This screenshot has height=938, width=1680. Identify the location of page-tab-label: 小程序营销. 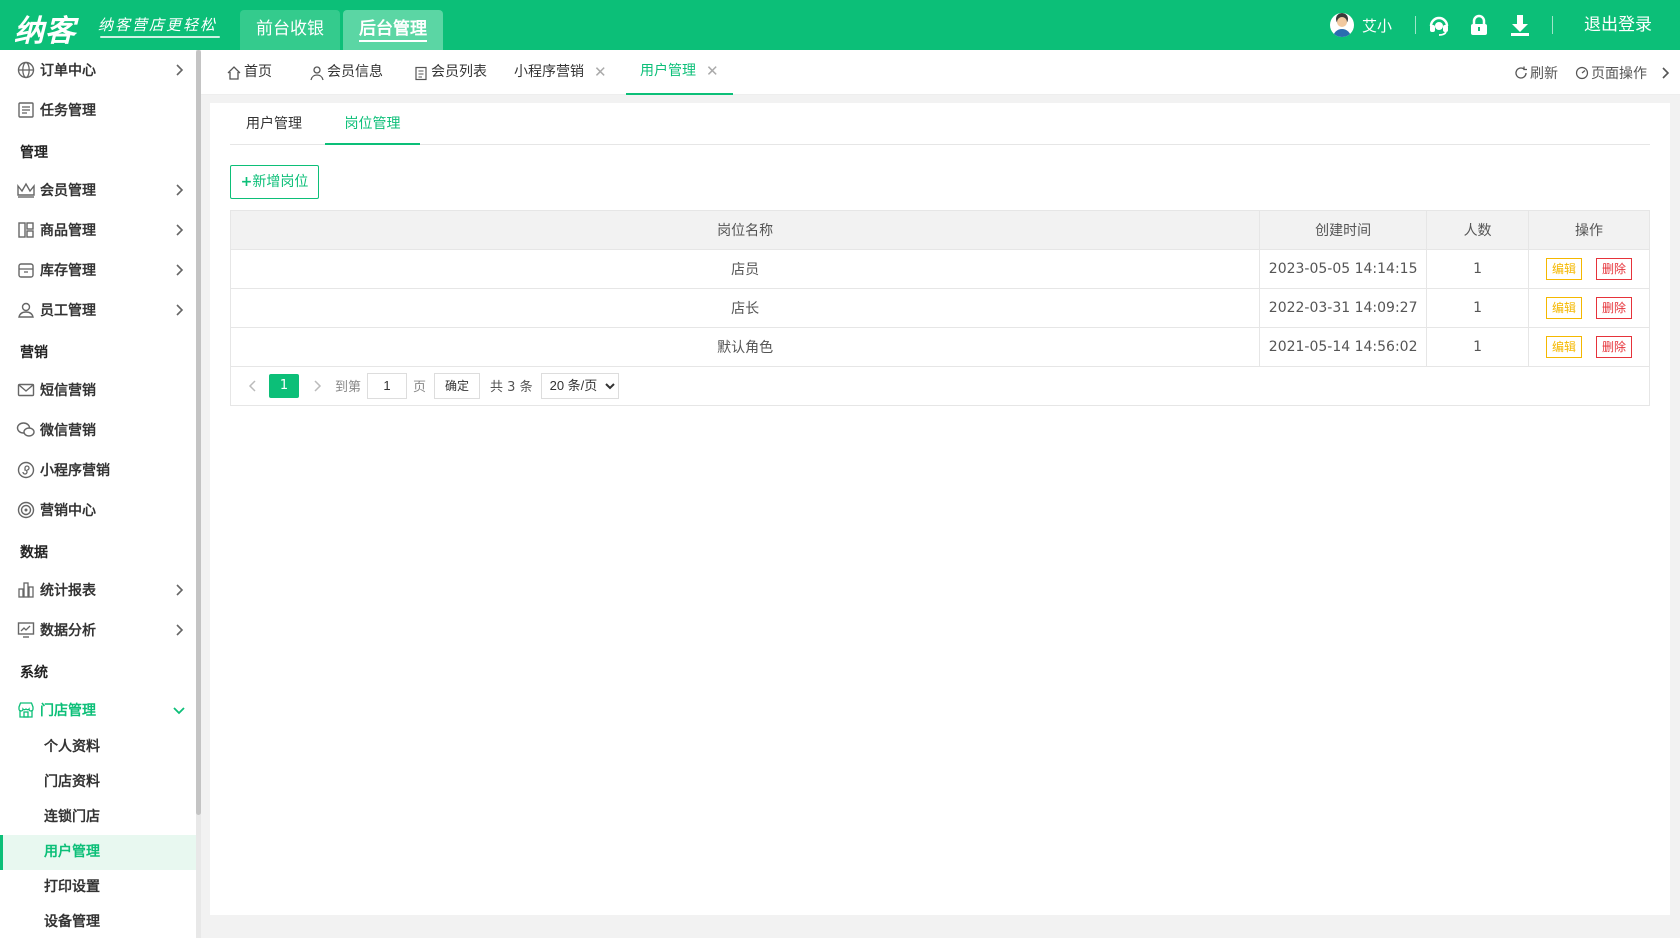
(549, 72).